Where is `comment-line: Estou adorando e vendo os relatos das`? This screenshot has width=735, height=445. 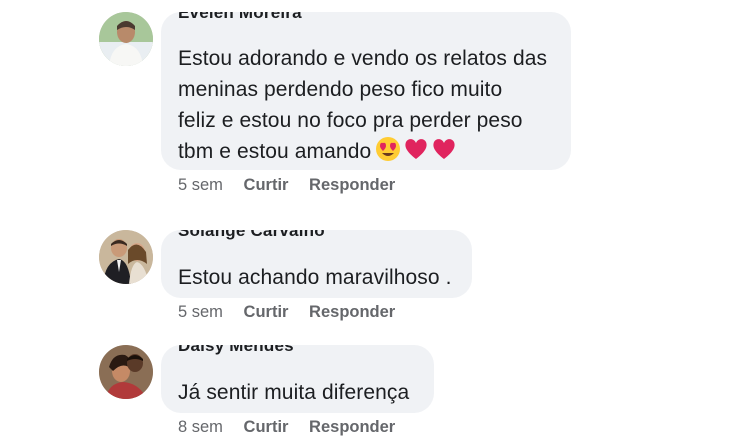
comment-line: Estou adorando e vendo os relatos das is located at coordinates (363, 58).